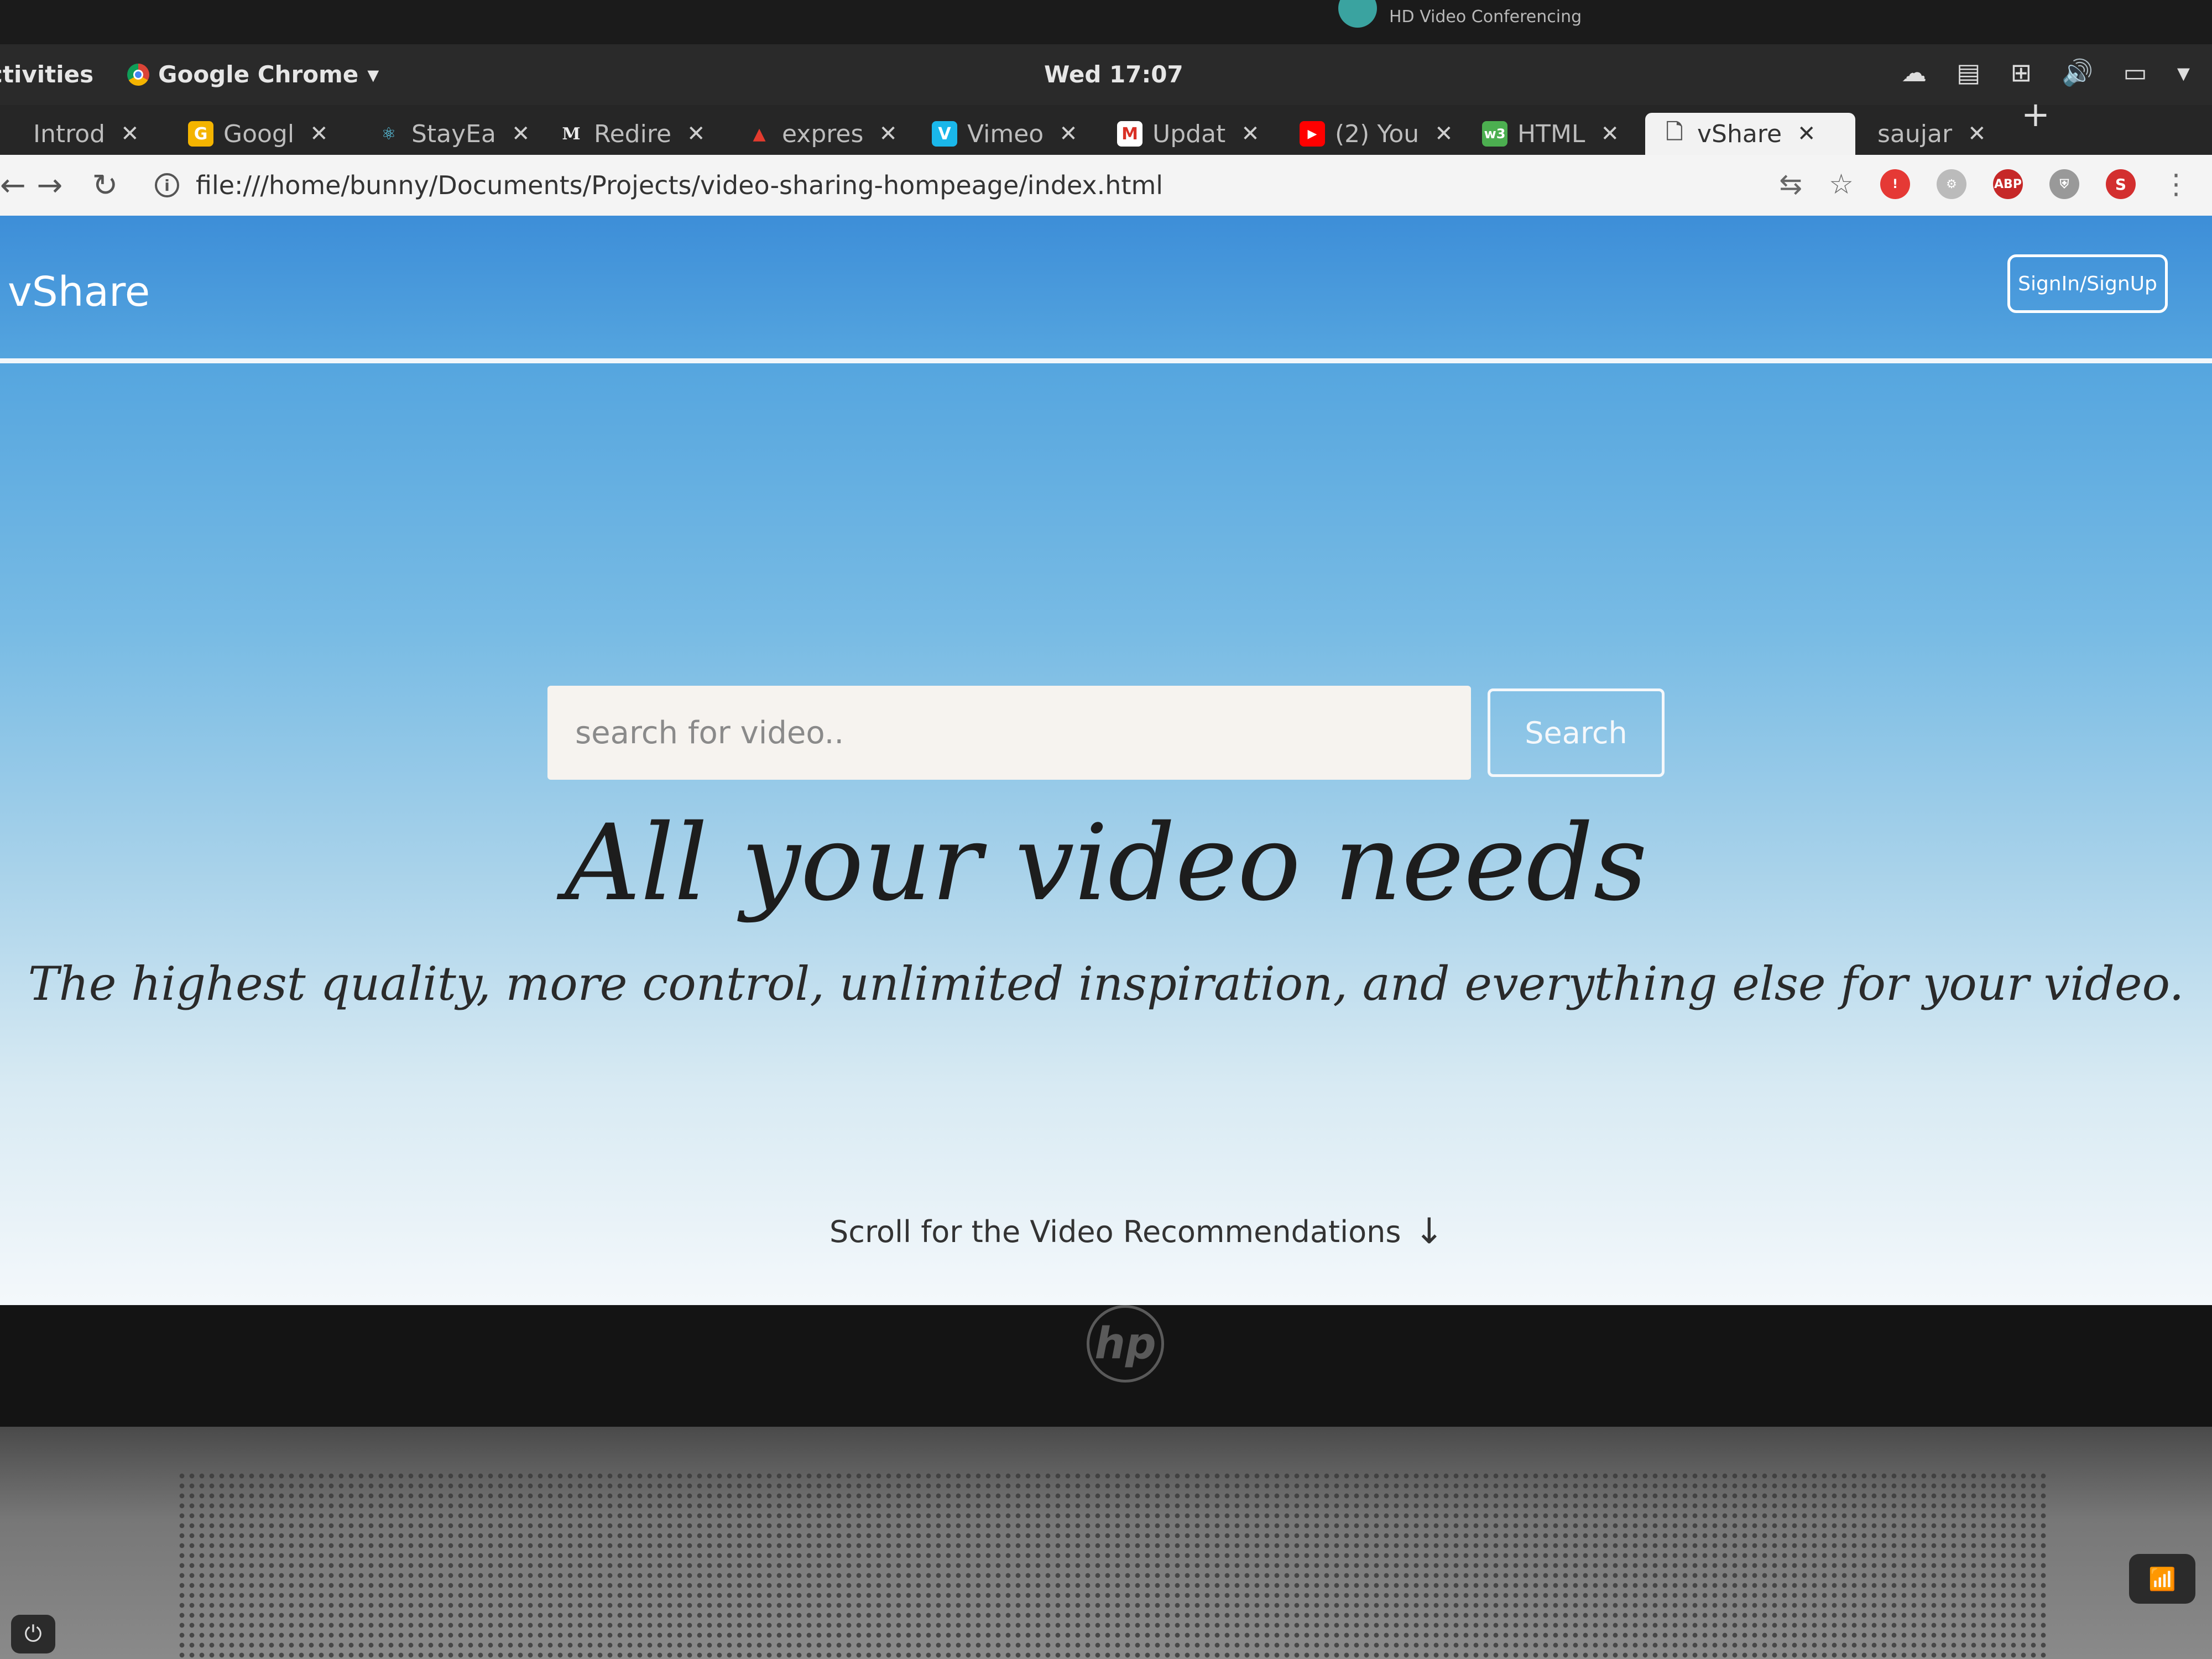 This screenshot has width=2212, height=1659. Describe the element at coordinates (1915, 134) in the screenshot. I see `tab-label: saujar` at that location.